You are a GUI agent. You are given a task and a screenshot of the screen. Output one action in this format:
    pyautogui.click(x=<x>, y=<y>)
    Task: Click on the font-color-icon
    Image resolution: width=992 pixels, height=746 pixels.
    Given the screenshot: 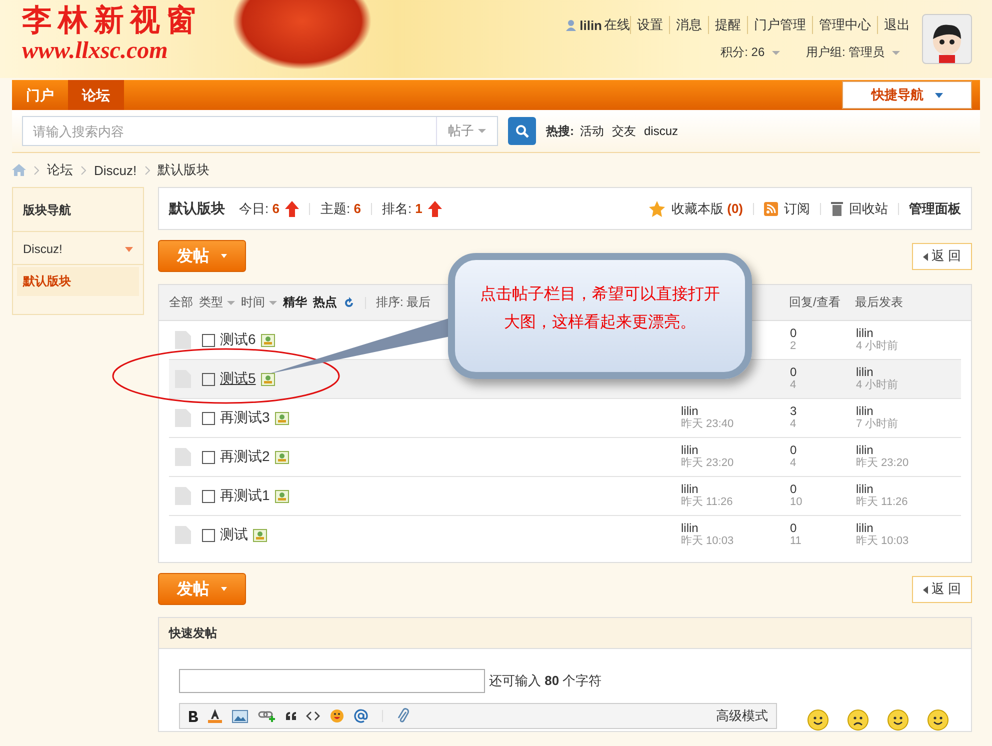 What is the action you would take?
    pyautogui.click(x=215, y=716)
    